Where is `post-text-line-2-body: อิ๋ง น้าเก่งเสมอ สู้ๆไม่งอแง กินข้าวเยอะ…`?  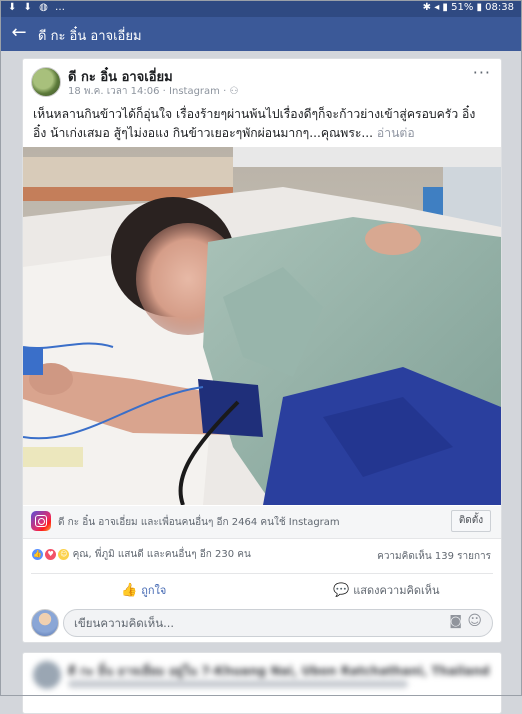 post-text-line-2-body: อิ๋ง น้าเก่งเสมอ สู้ๆไม่งอแง กินข้าวเยอะ… is located at coordinates (203, 133).